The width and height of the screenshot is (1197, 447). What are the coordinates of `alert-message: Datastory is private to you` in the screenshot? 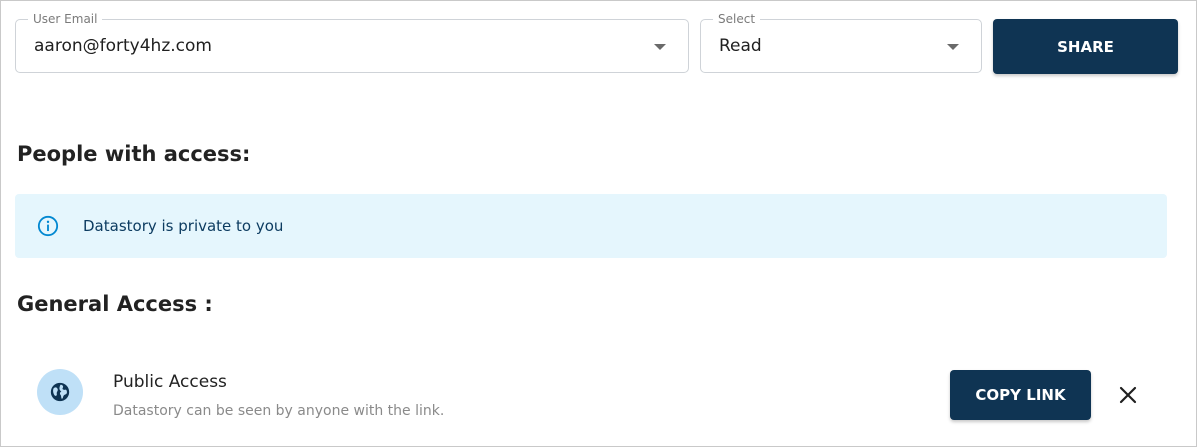 It's located at (183, 226).